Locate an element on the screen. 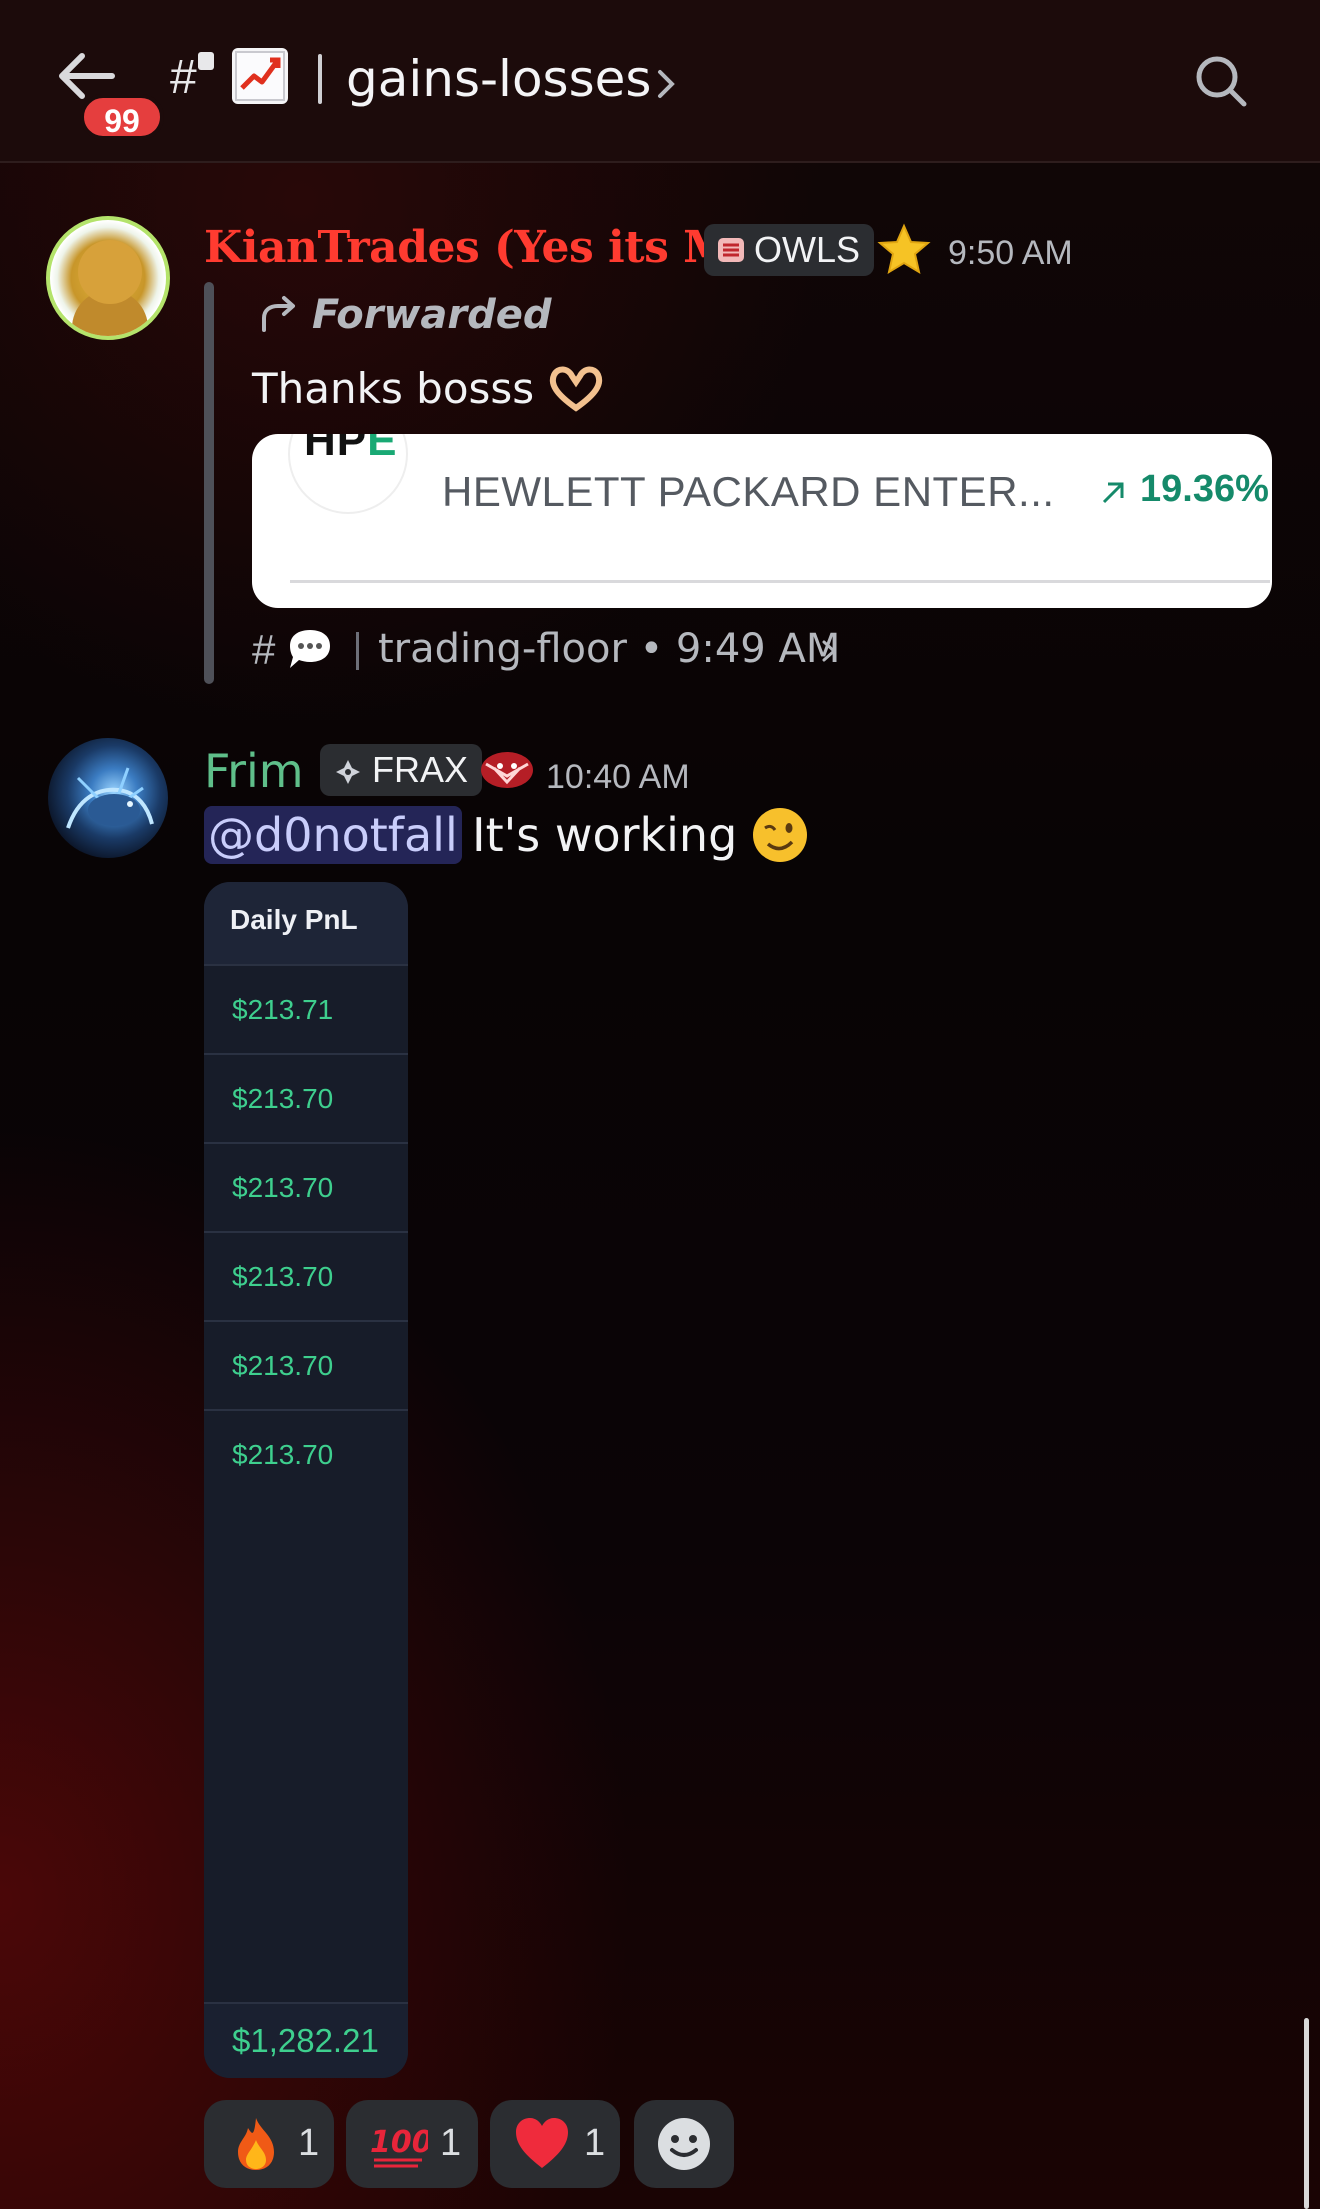 The height and width of the screenshot is (2209, 1320). avatar-bear-art is located at coordinates (110, 798).